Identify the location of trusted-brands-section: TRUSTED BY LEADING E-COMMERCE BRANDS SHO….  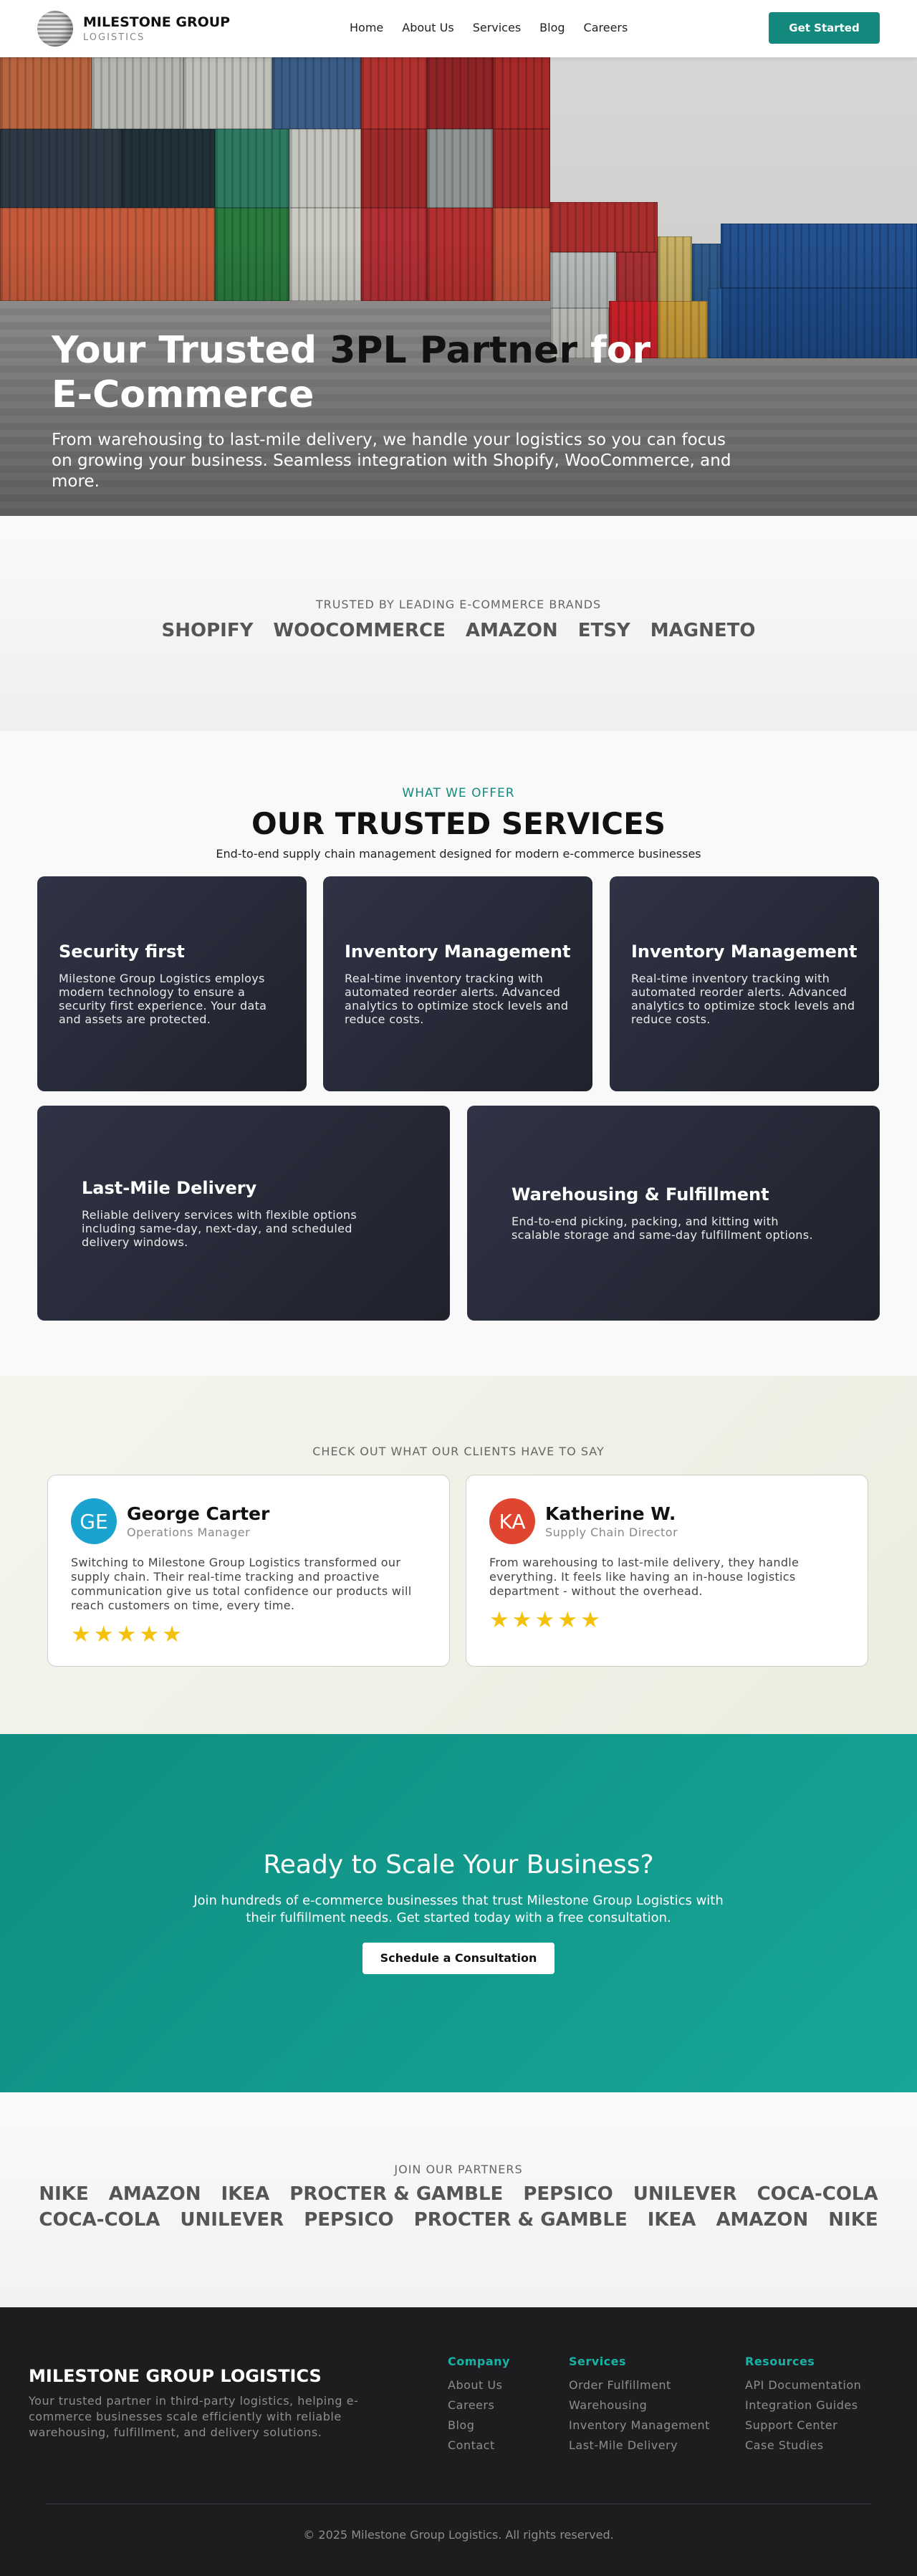
(458, 623).